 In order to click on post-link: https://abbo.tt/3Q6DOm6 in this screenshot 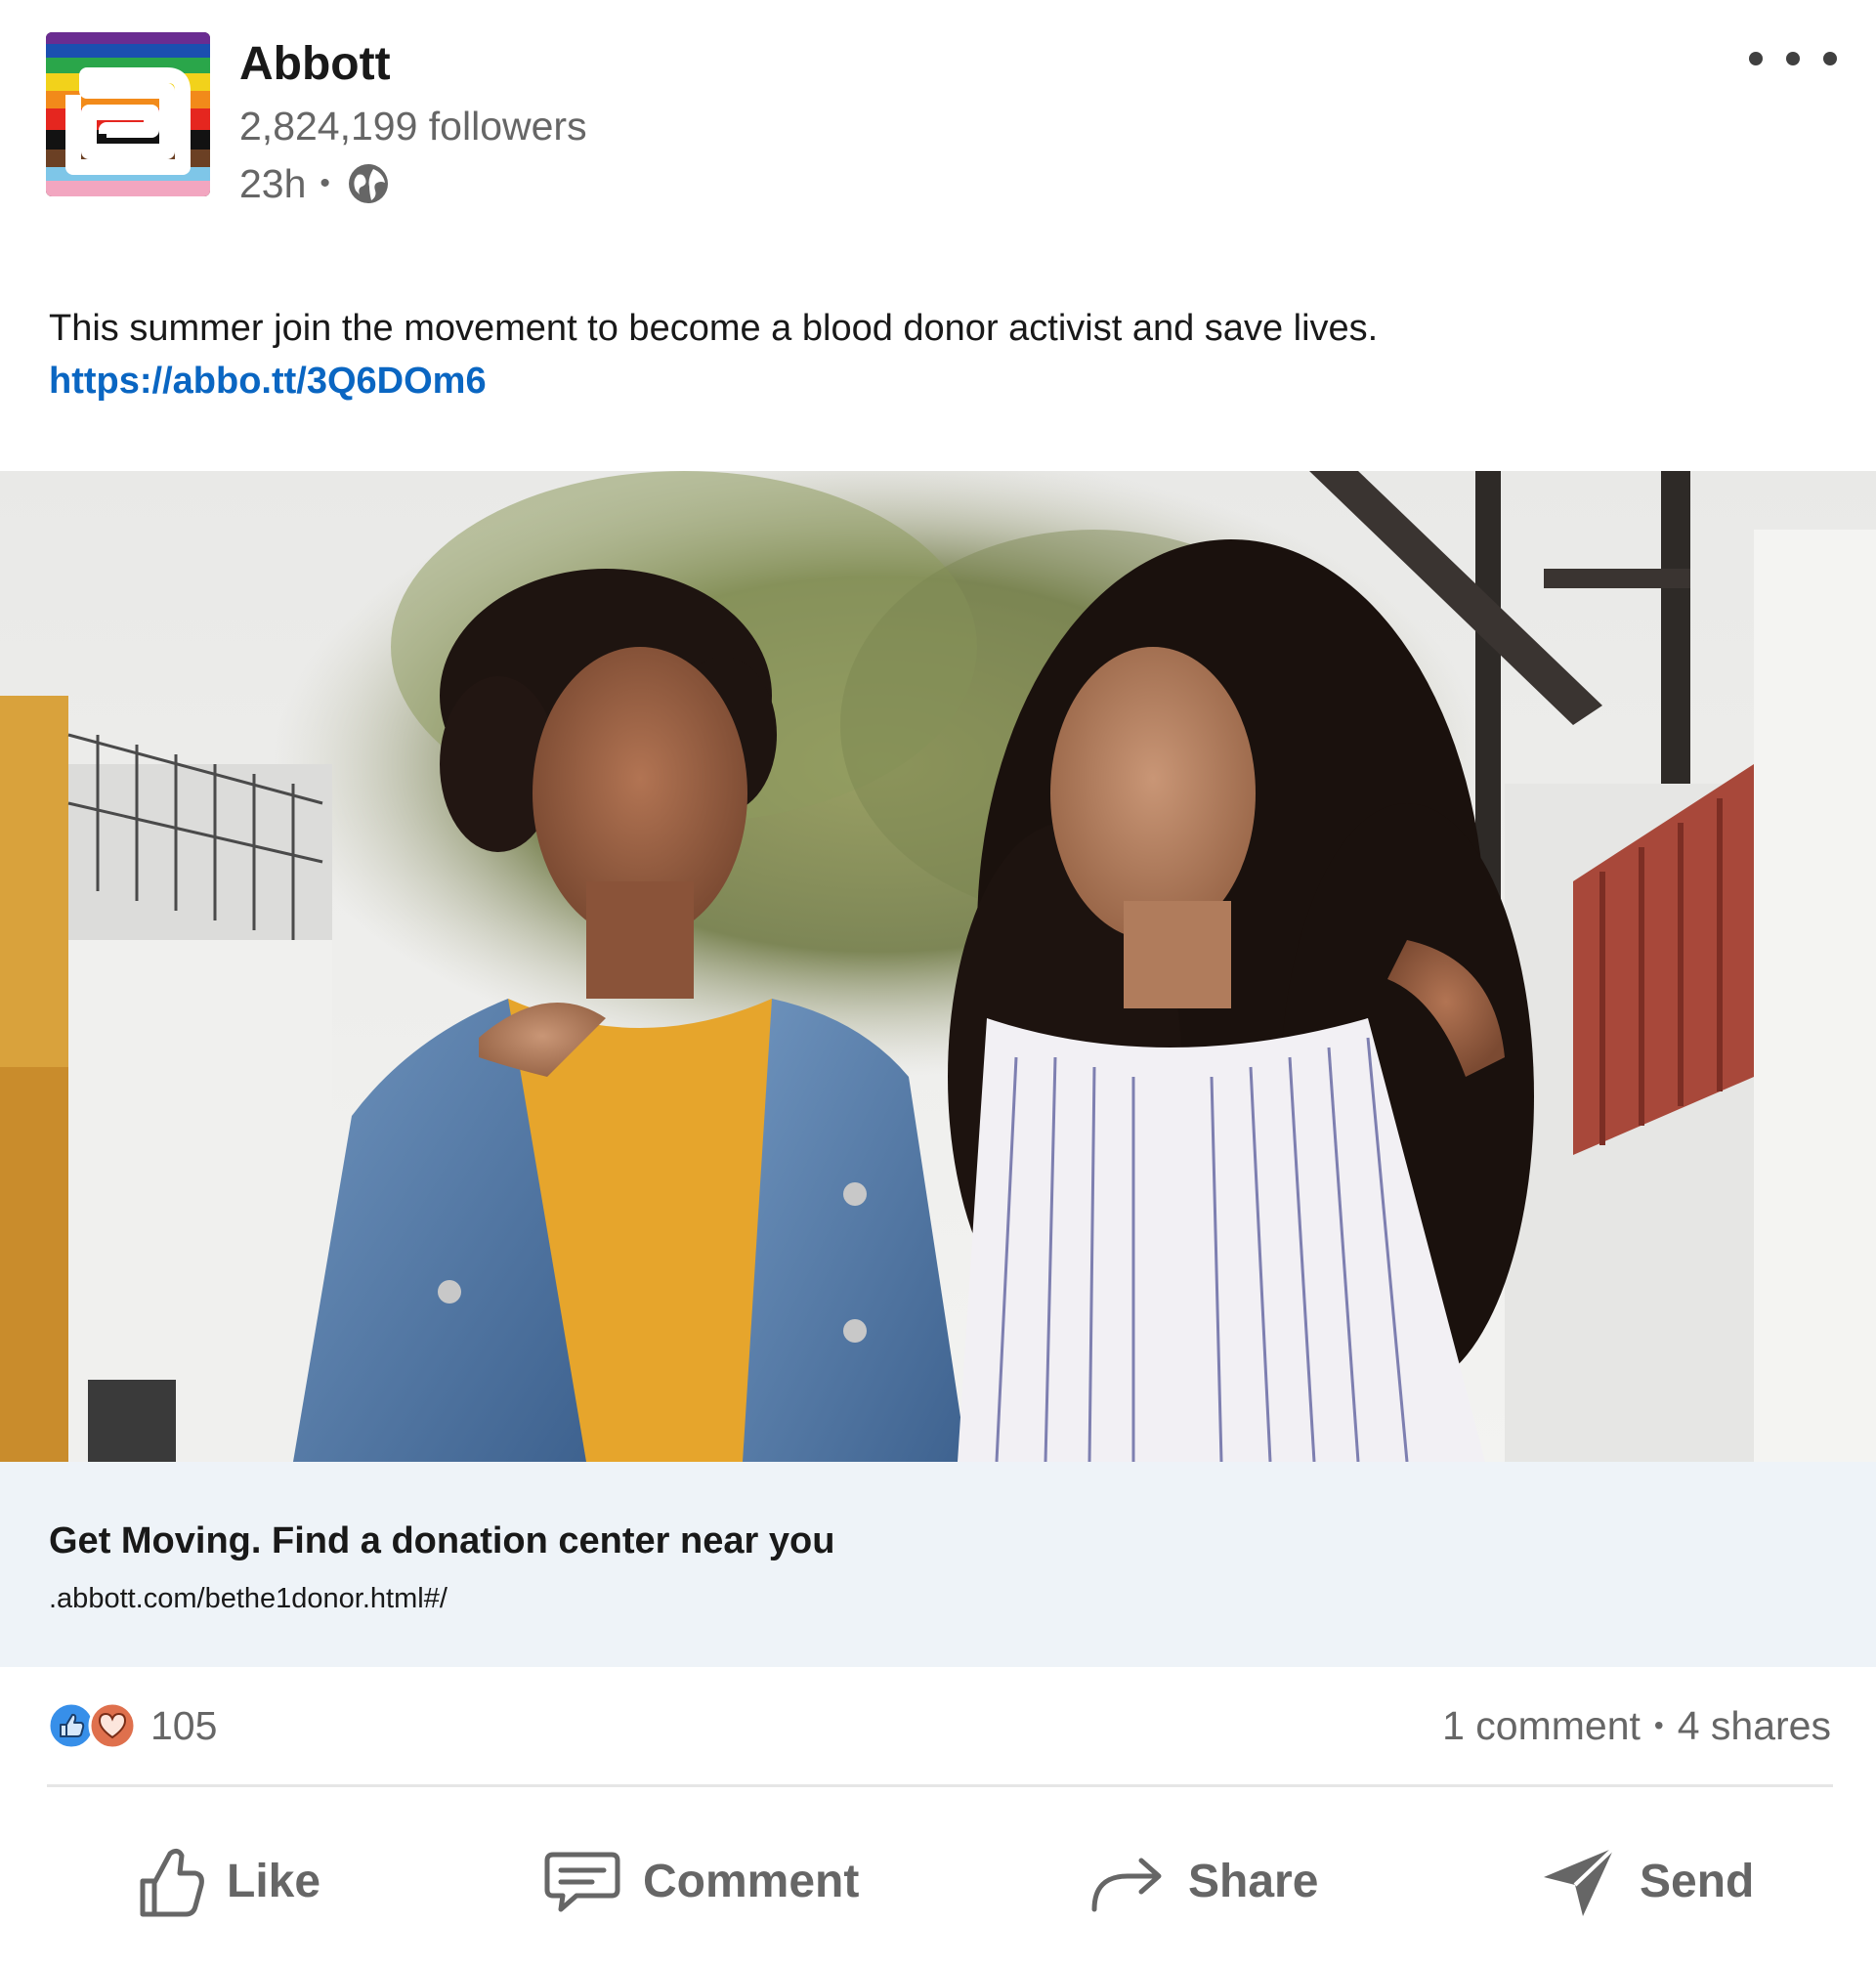, I will do `click(268, 381)`.